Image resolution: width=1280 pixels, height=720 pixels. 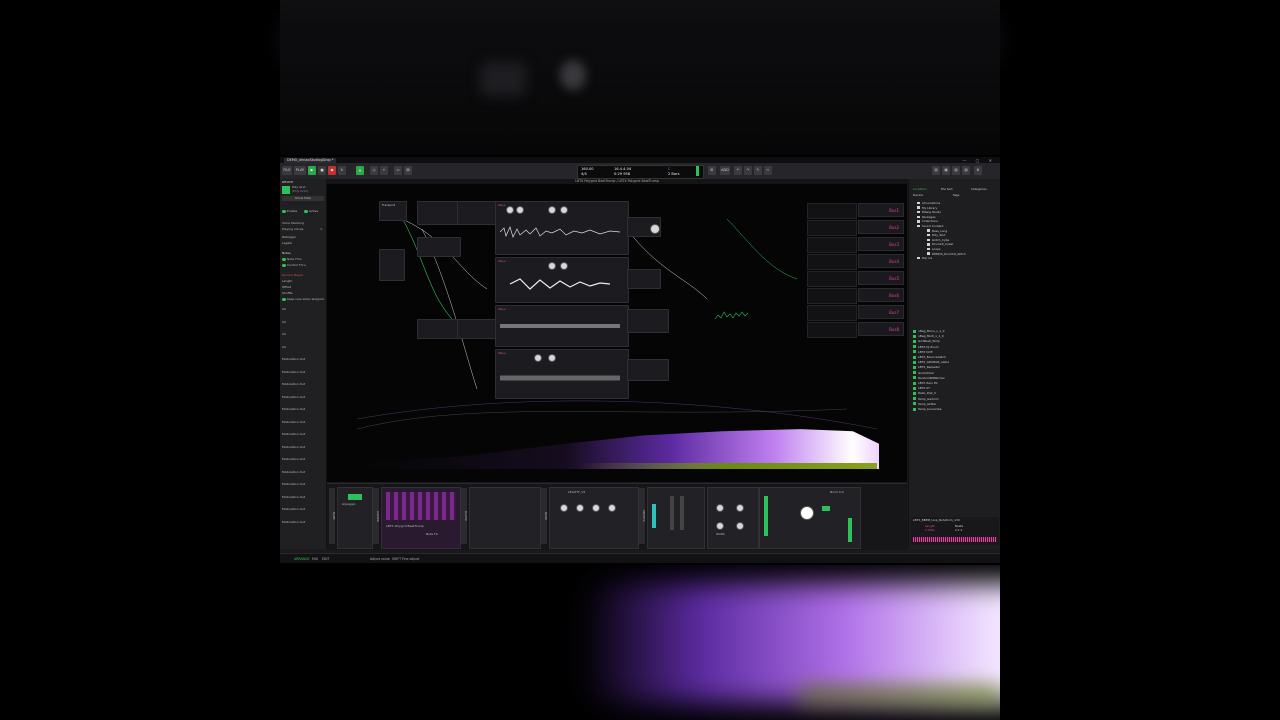 I want to click on legato-label: Legato, so click(x=303, y=243).